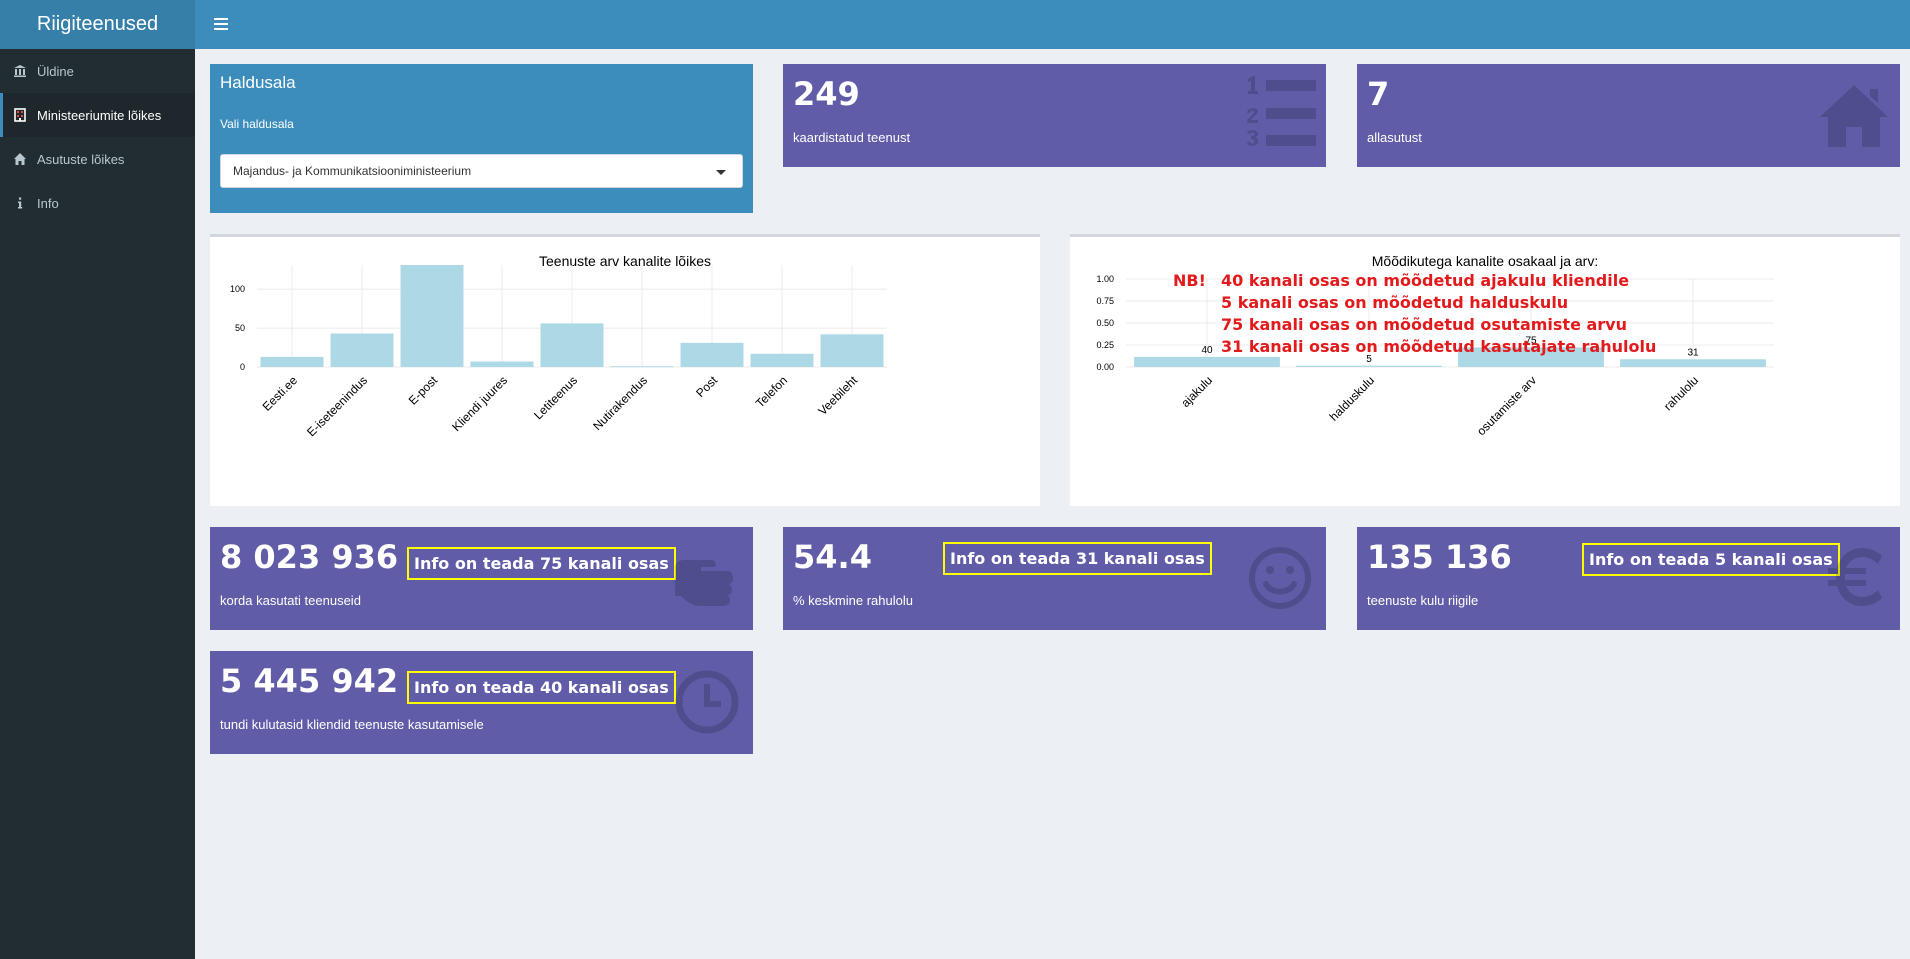 Image resolution: width=1910 pixels, height=959 pixels. What do you see at coordinates (837, 395) in the screenshot?
I see `x-tick-label: Veebileht` at bounding box center [837, 395].